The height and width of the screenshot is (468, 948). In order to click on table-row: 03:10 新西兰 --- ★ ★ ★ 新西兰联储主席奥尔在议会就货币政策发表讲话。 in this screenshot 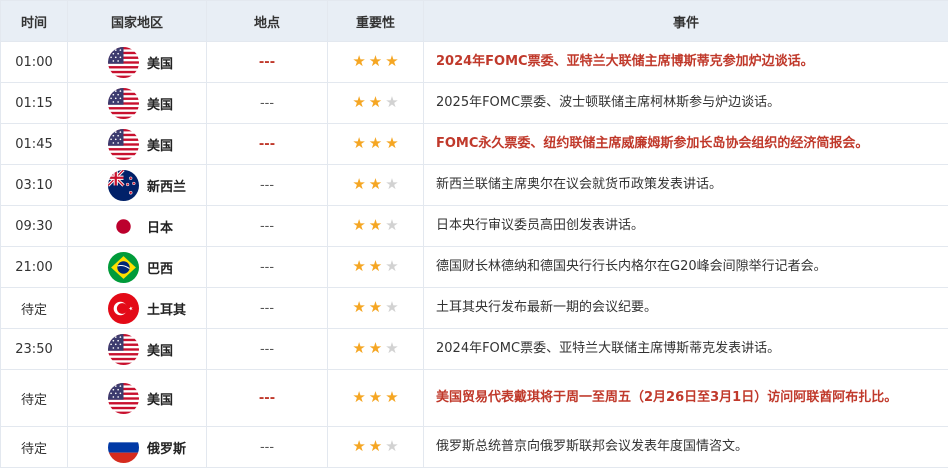, I will do `click(474, 185)`.